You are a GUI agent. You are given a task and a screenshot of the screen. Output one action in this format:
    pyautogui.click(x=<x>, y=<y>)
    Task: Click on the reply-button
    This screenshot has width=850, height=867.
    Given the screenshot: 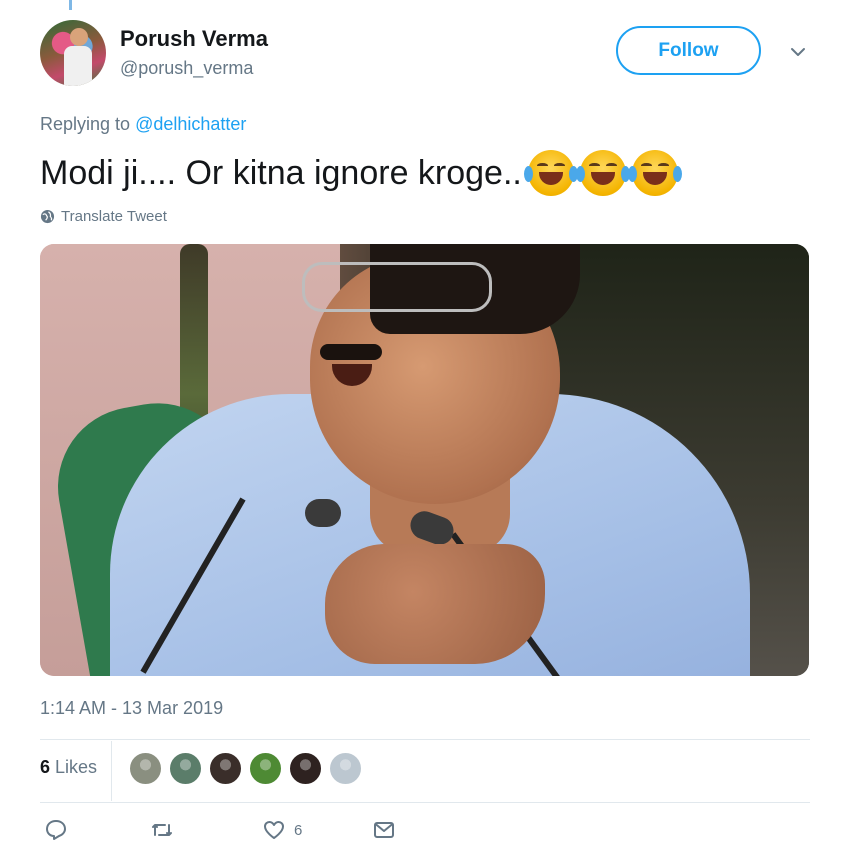 What is the action you would take?
    pyautogui.click(x=56, y=830)
    